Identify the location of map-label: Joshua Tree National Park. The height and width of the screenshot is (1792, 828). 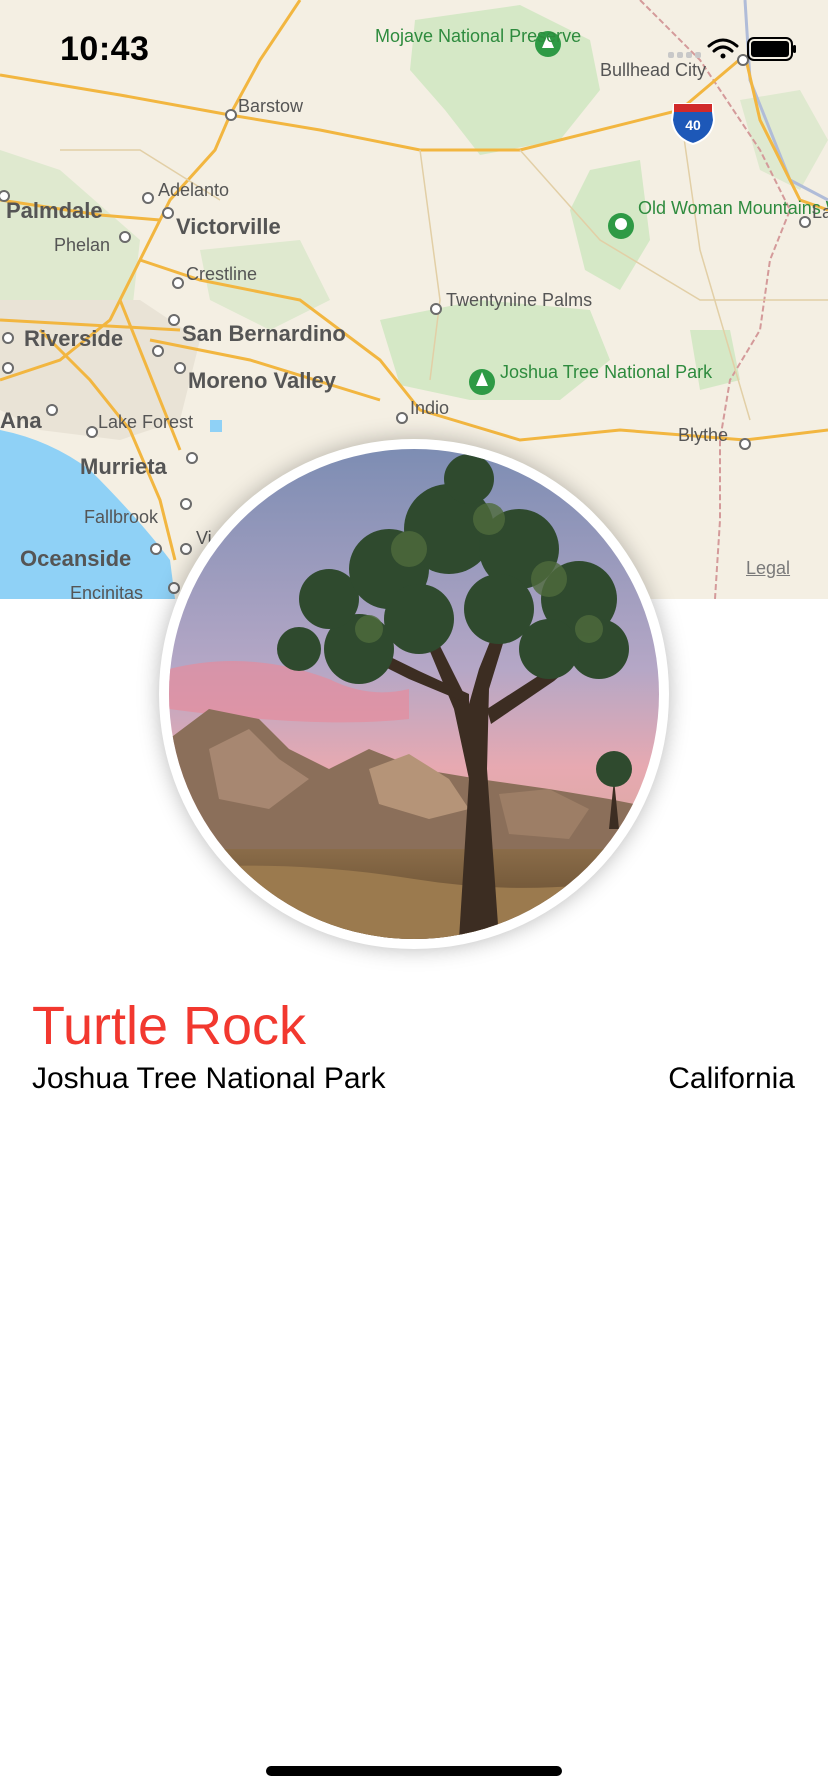
(606, 372).